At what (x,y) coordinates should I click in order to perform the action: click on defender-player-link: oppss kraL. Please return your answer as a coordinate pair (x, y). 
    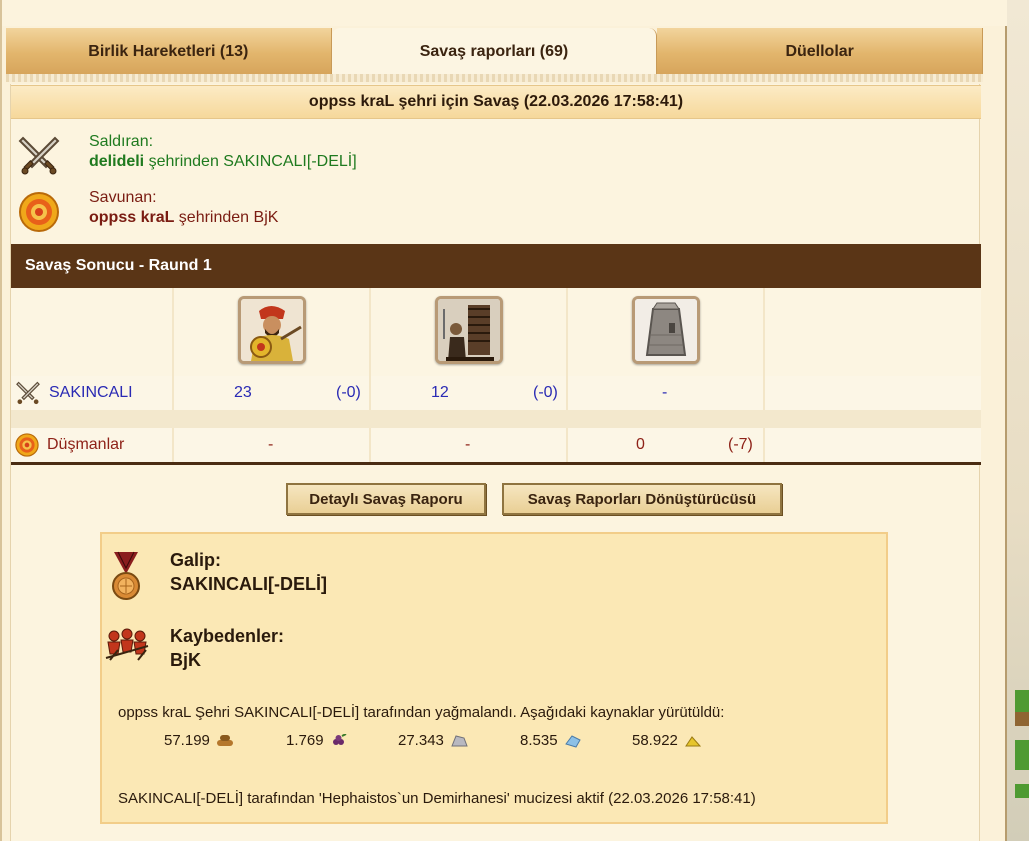
    Looking at the image, I should click on (131, 217).